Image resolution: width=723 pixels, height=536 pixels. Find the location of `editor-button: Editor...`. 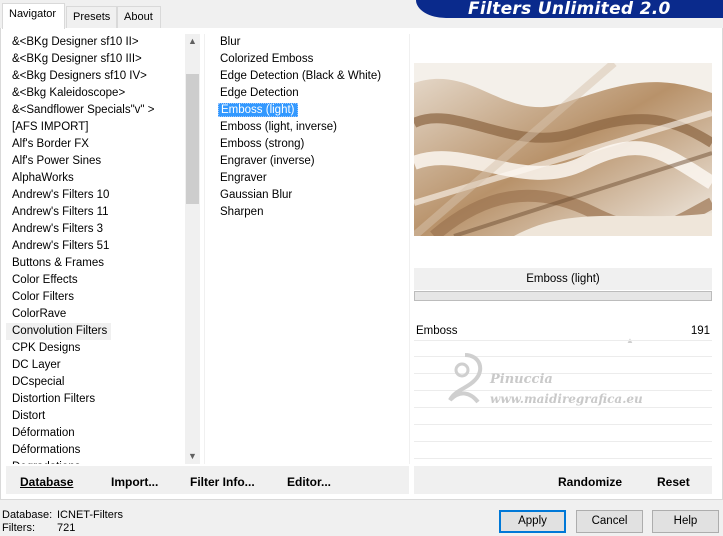

editor-button: Editor... is located at coordinates (309, 482).